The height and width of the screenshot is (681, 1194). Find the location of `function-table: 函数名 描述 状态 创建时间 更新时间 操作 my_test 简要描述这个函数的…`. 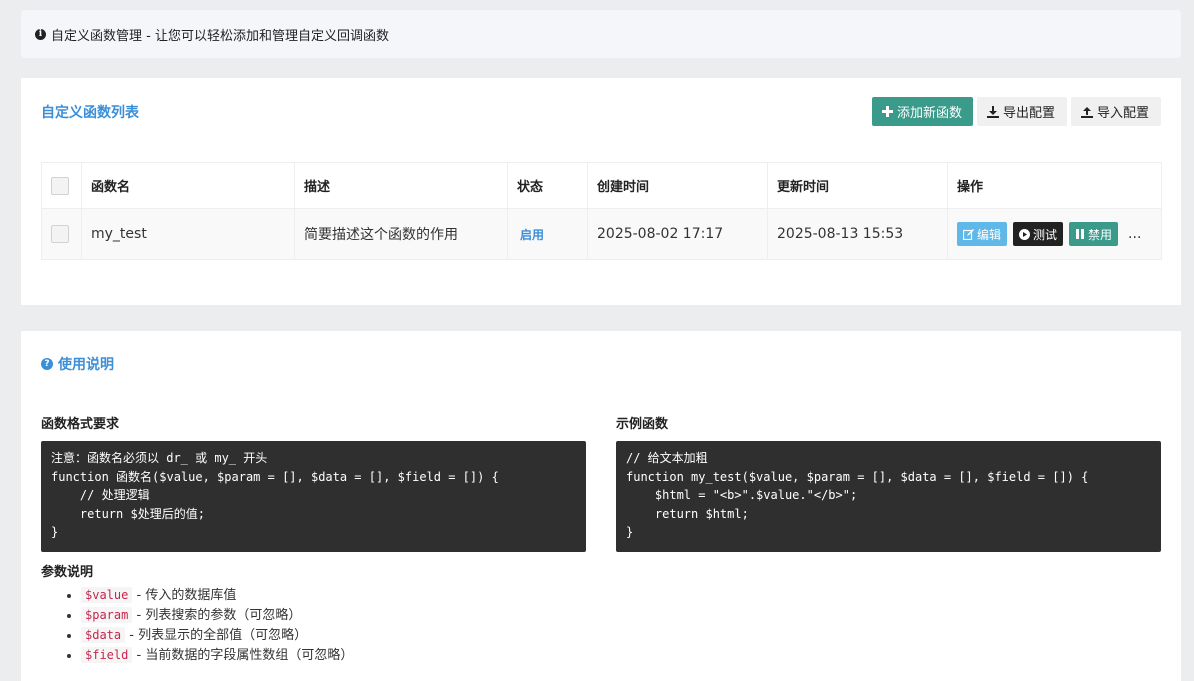

function-table: 函数名 描述 状态 创建时间 更新时间 操作 my_test 简要描述这个函数的… is located at coordinates (601, 211).